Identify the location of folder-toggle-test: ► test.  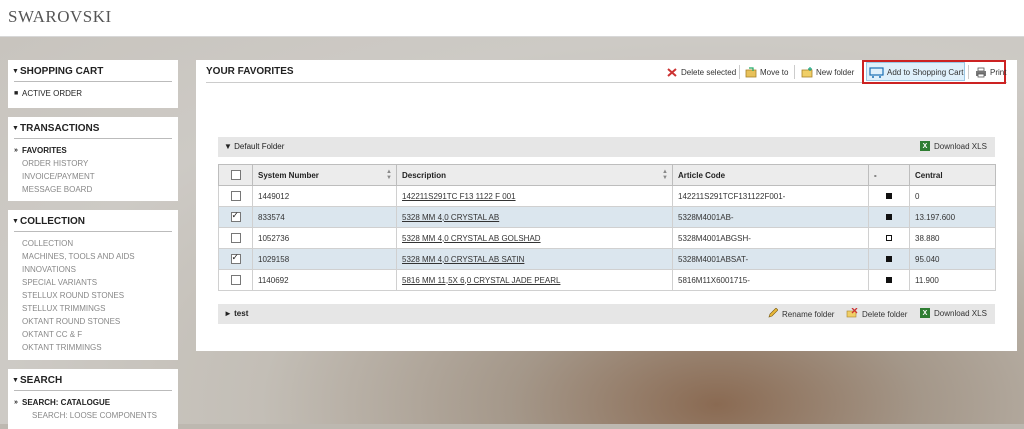
(236, 313).